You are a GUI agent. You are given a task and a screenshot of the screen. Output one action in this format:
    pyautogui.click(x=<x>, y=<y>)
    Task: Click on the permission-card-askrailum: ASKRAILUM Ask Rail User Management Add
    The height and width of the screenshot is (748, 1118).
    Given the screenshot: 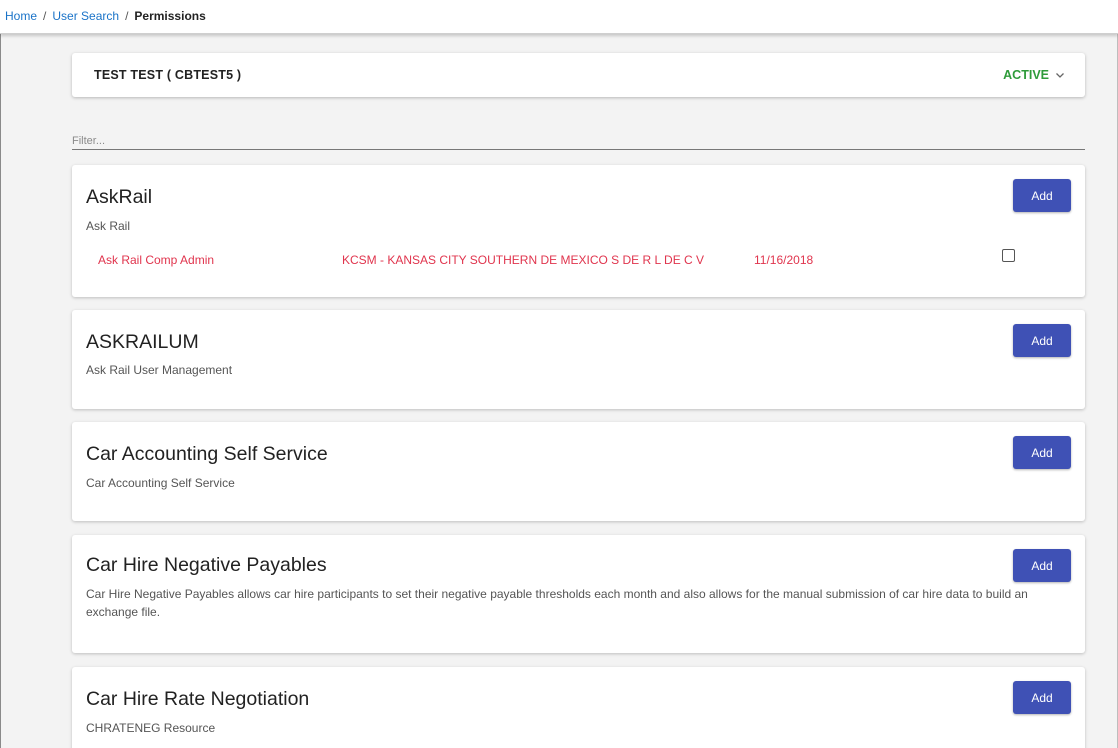 What is the action you would take?
    pyautogui.click(x=578, y=359)
    